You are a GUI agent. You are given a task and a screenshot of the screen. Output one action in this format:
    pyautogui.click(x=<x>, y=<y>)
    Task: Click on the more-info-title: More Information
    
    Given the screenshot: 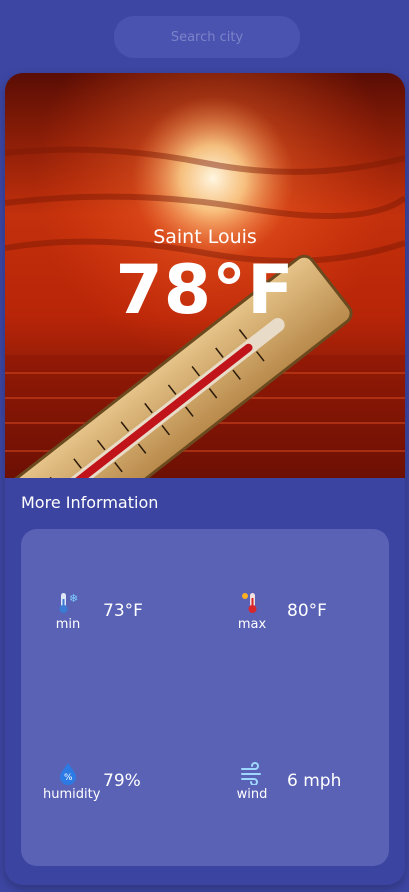 What is the action you would take?
    pyautogui.click(x=90, y=502)
    